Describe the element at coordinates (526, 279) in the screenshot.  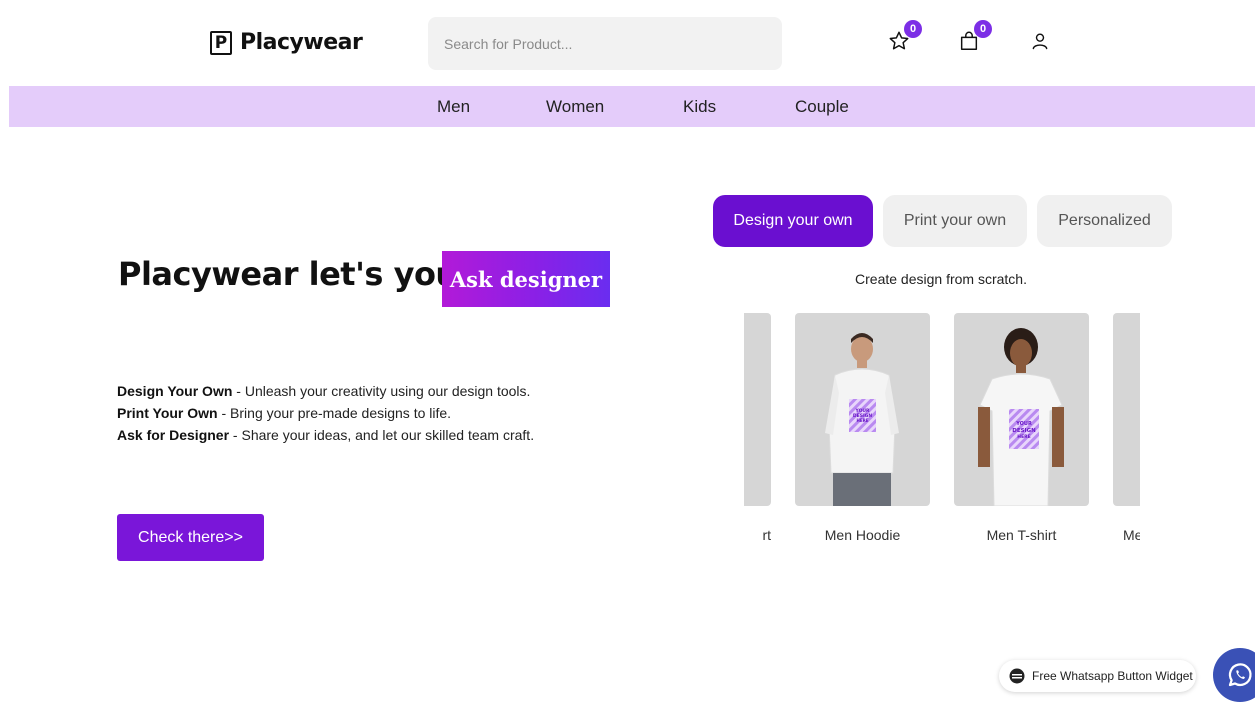
I see `ask-designer-badge: Ask designer` at that location.